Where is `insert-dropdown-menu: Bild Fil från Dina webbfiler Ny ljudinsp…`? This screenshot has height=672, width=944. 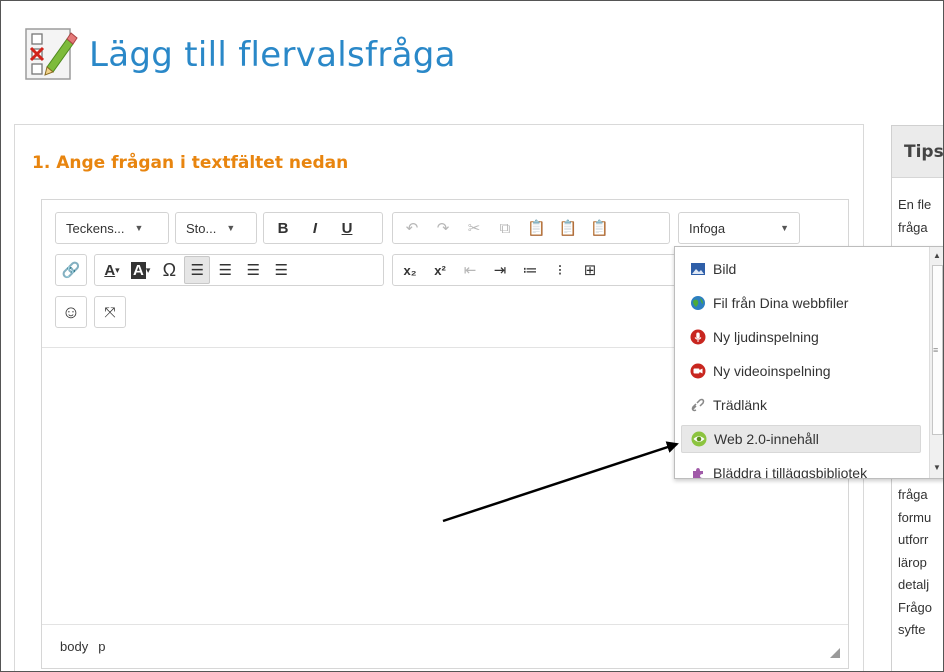
insert-dropdown-menu: Bild Fil från Dina webbfiler Ny ljudinsp… is located at coordinates (808, 362).